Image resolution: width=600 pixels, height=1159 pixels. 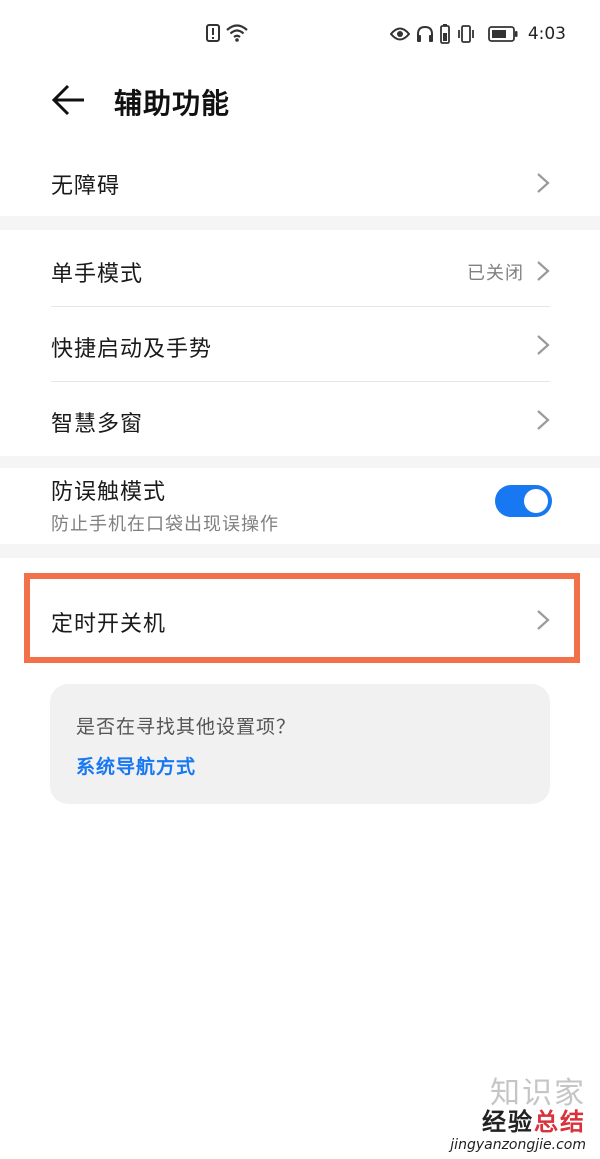 I want to click on row-smart-multiwindow-label: 智慧多窗, so click(x=97, y=424).